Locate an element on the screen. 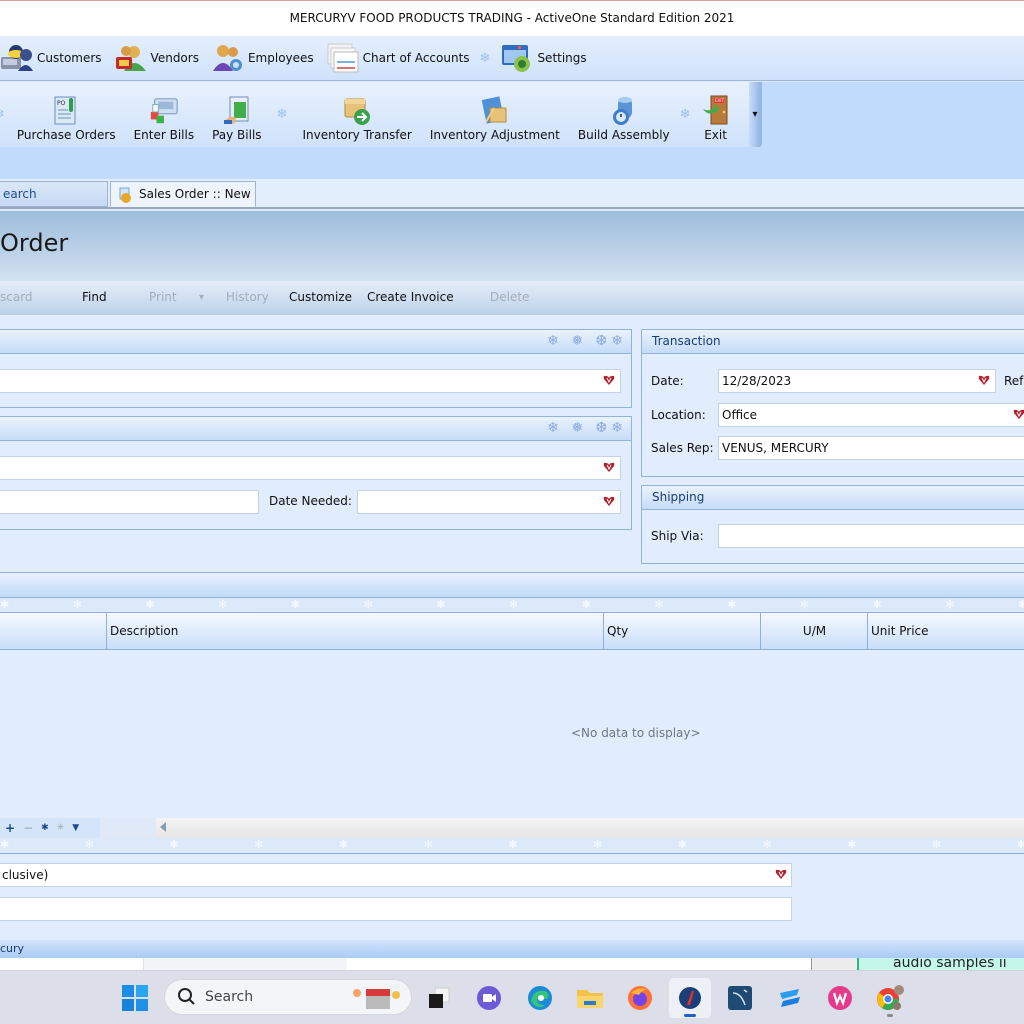 The width and height of the screenshot is (1024, 1024). settings-icon is located at coordinates (517, 58).